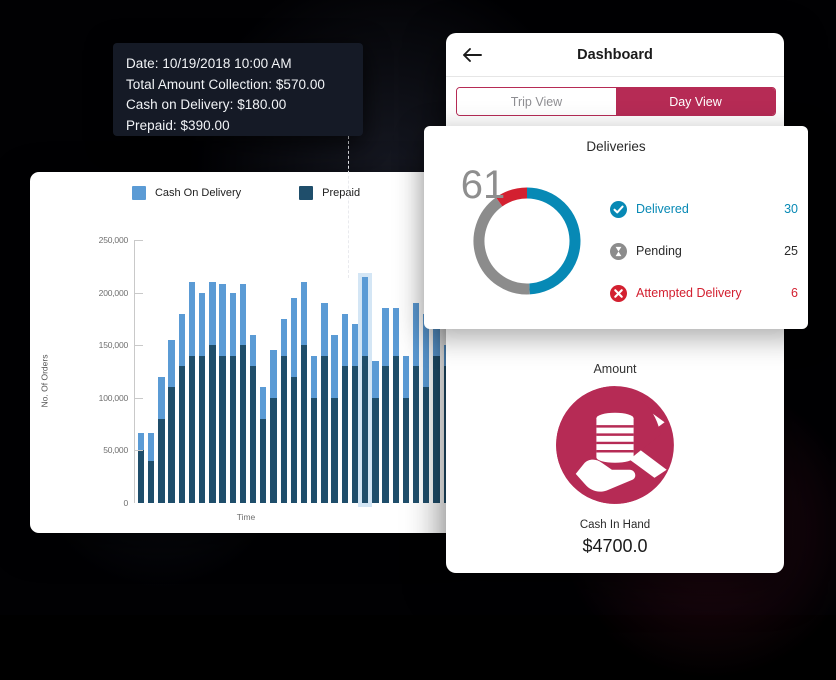  Describe the element at coordinates (689, 293) in the screenshot. I see `legend-label-attempted-delivery: Attempted Delivery` at that location.